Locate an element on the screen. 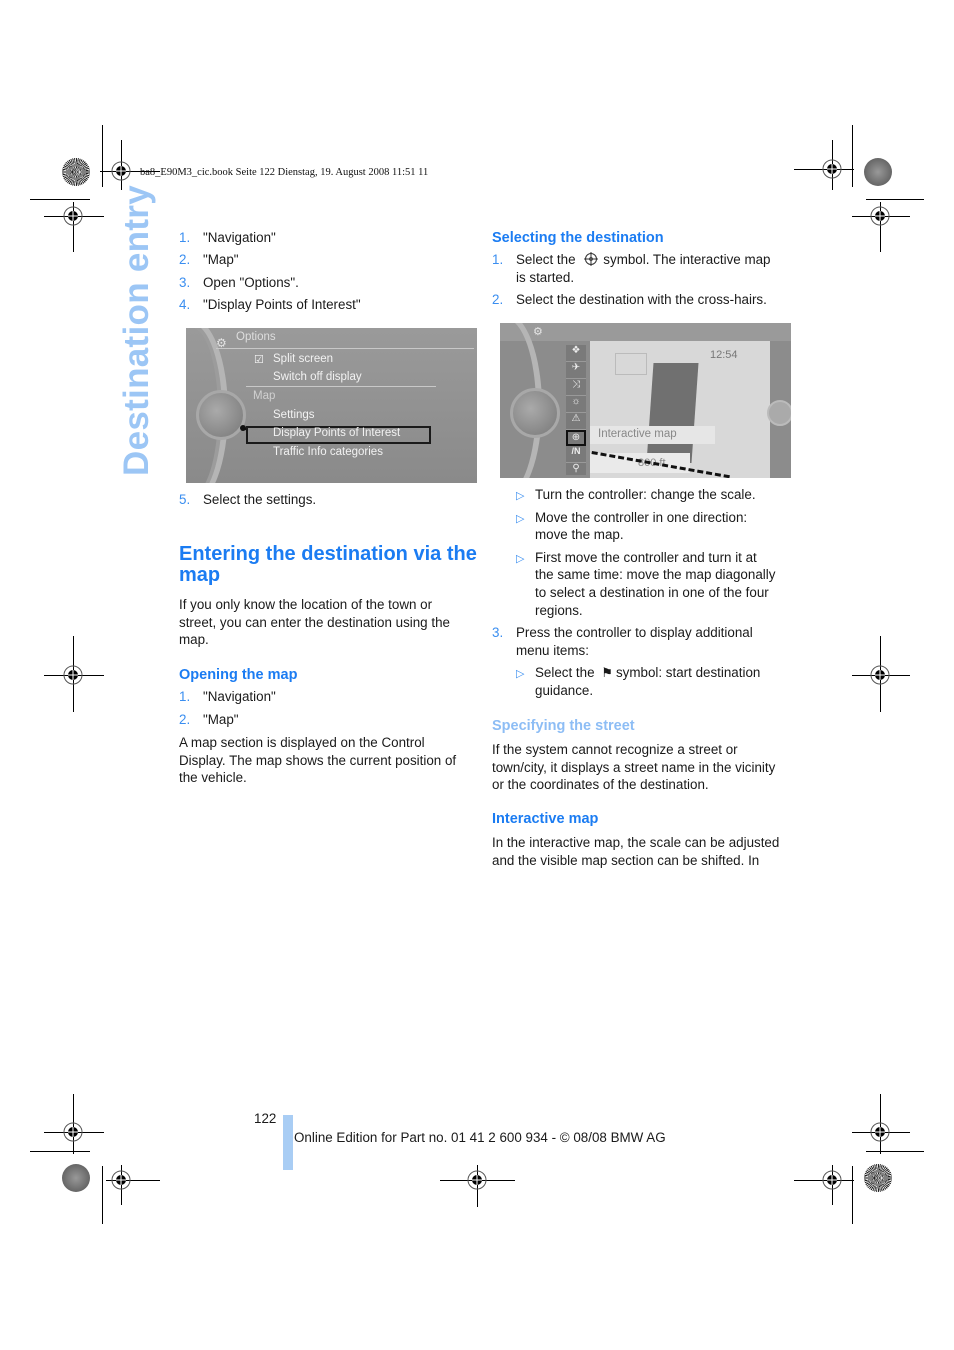 This screenshot has width=954, height=1350. subheading-specifying-street: Specifying the street is located at coordinates (563, 726).